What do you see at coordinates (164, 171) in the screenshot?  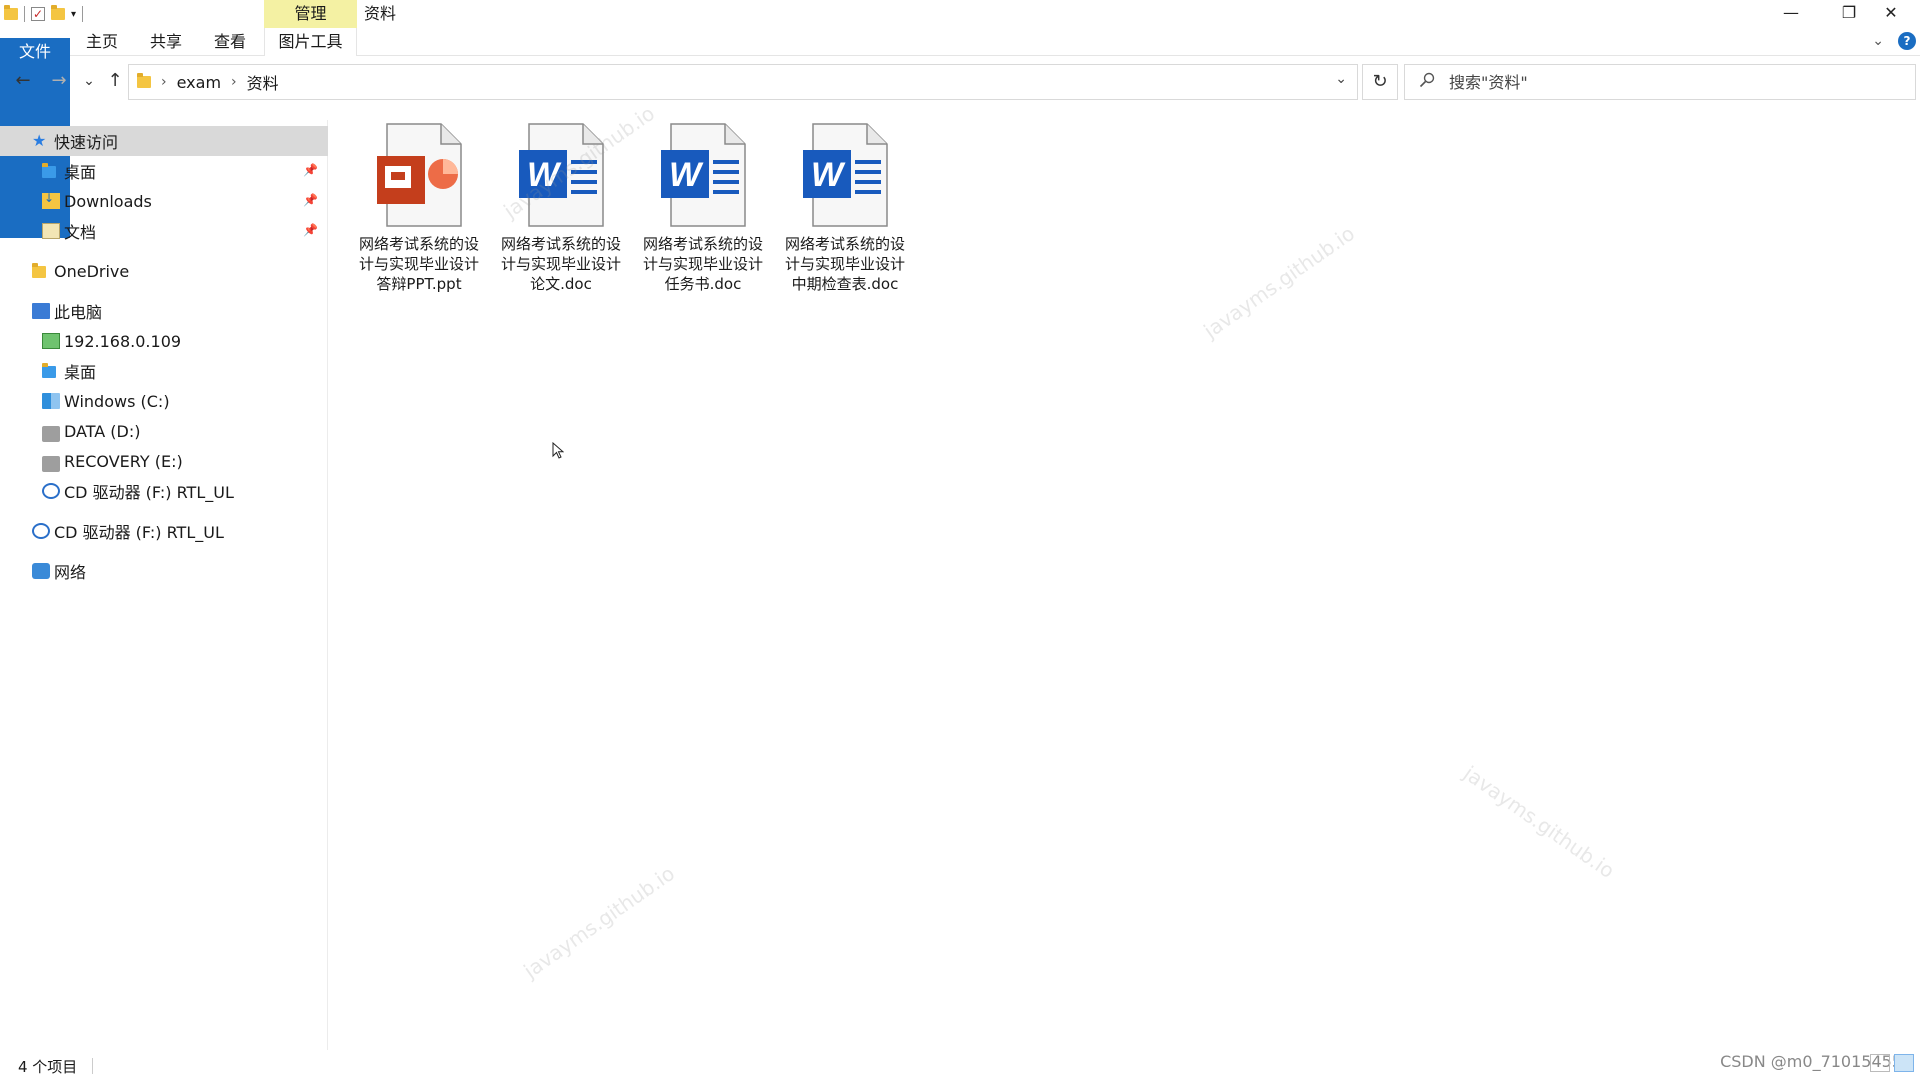 I see `nav-desktop-pinned: 桌面 📌` at bounding box center [164, 171].